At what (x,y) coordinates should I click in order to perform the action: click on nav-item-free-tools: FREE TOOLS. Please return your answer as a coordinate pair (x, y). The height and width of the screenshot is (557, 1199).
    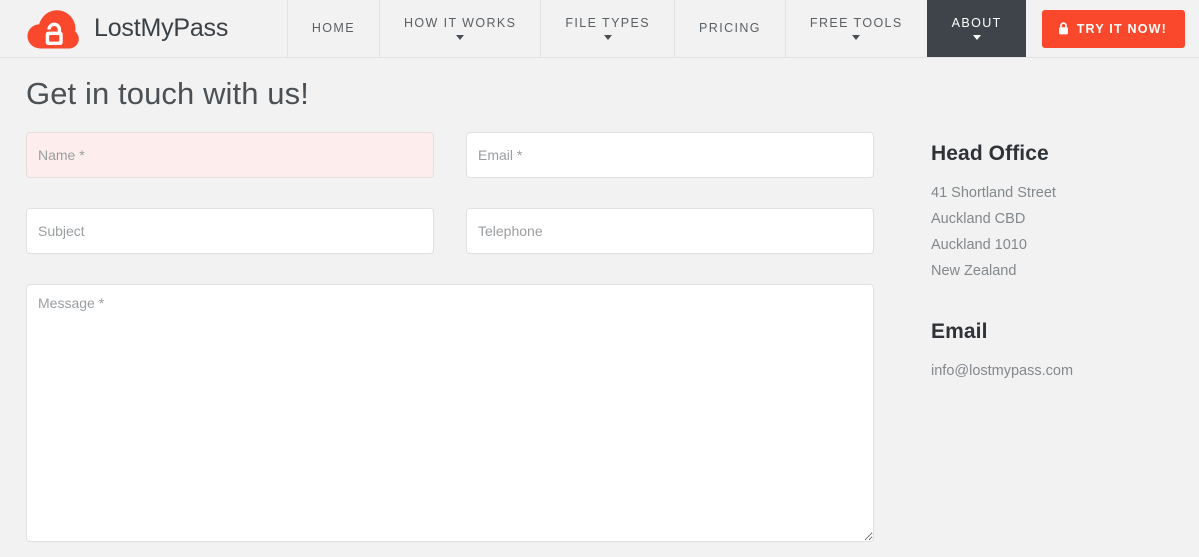
    Looking at the image, I should click on (855, 28).